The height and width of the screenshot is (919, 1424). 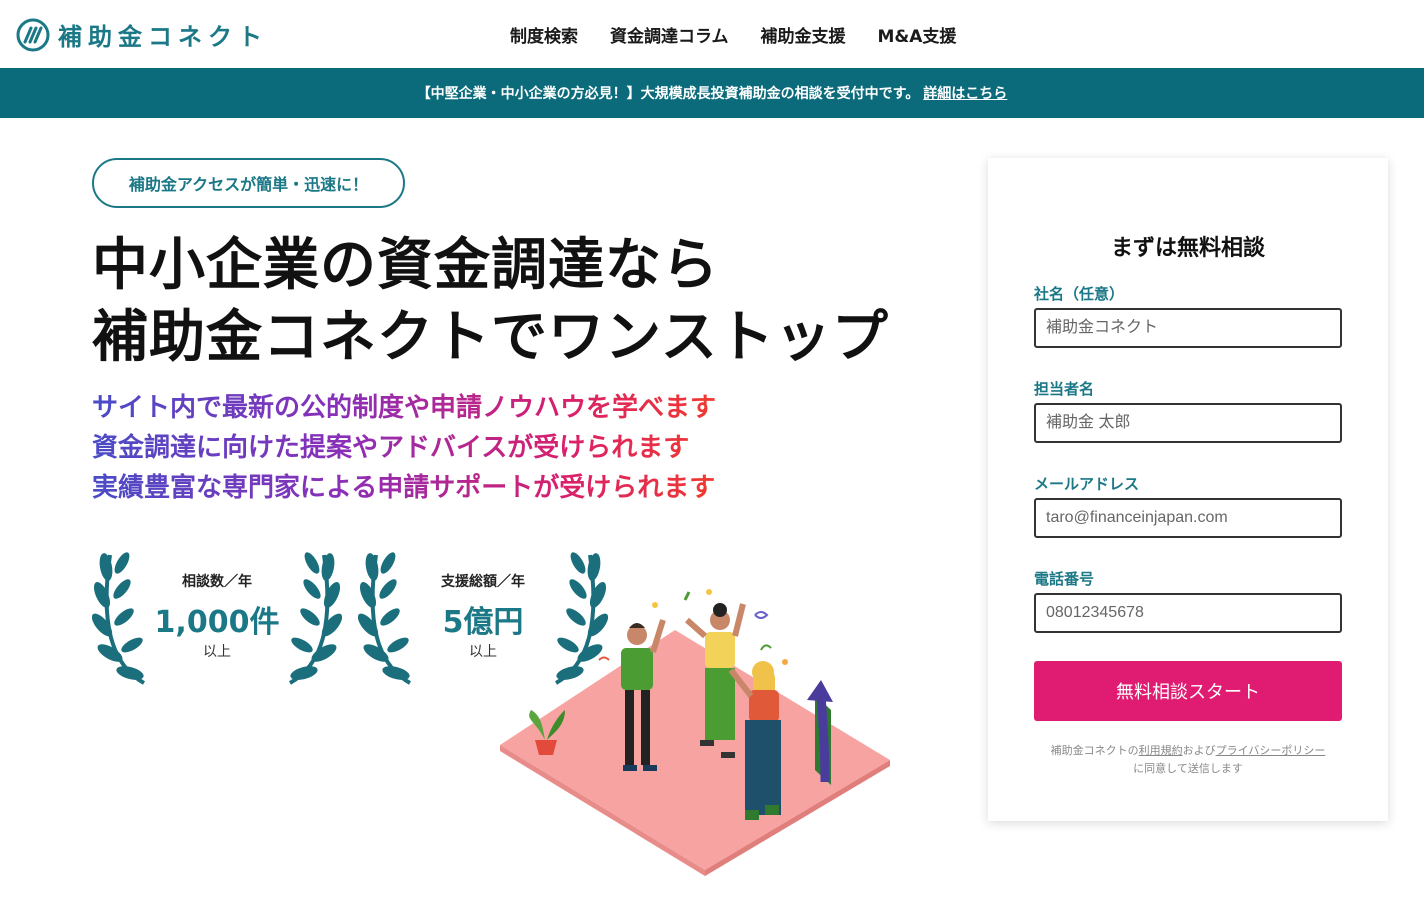 What do you see at coordinates (544, 34) in the screenshot?
I see `nav-item-search: 制度検索` at bounding box center [544, 34].